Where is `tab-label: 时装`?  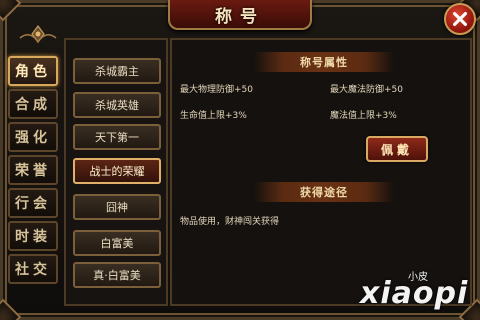
tab-label: 时装 is located at coordinates (33, 237).